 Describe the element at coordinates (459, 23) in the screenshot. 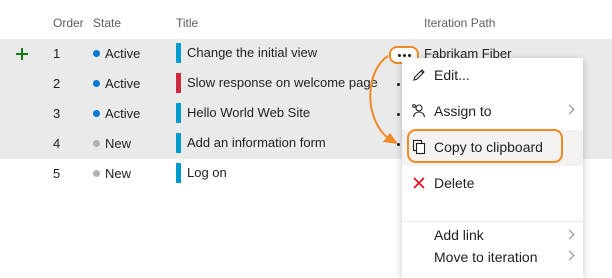

I see `column-header-iteration-path: Iteration Path` at that location.